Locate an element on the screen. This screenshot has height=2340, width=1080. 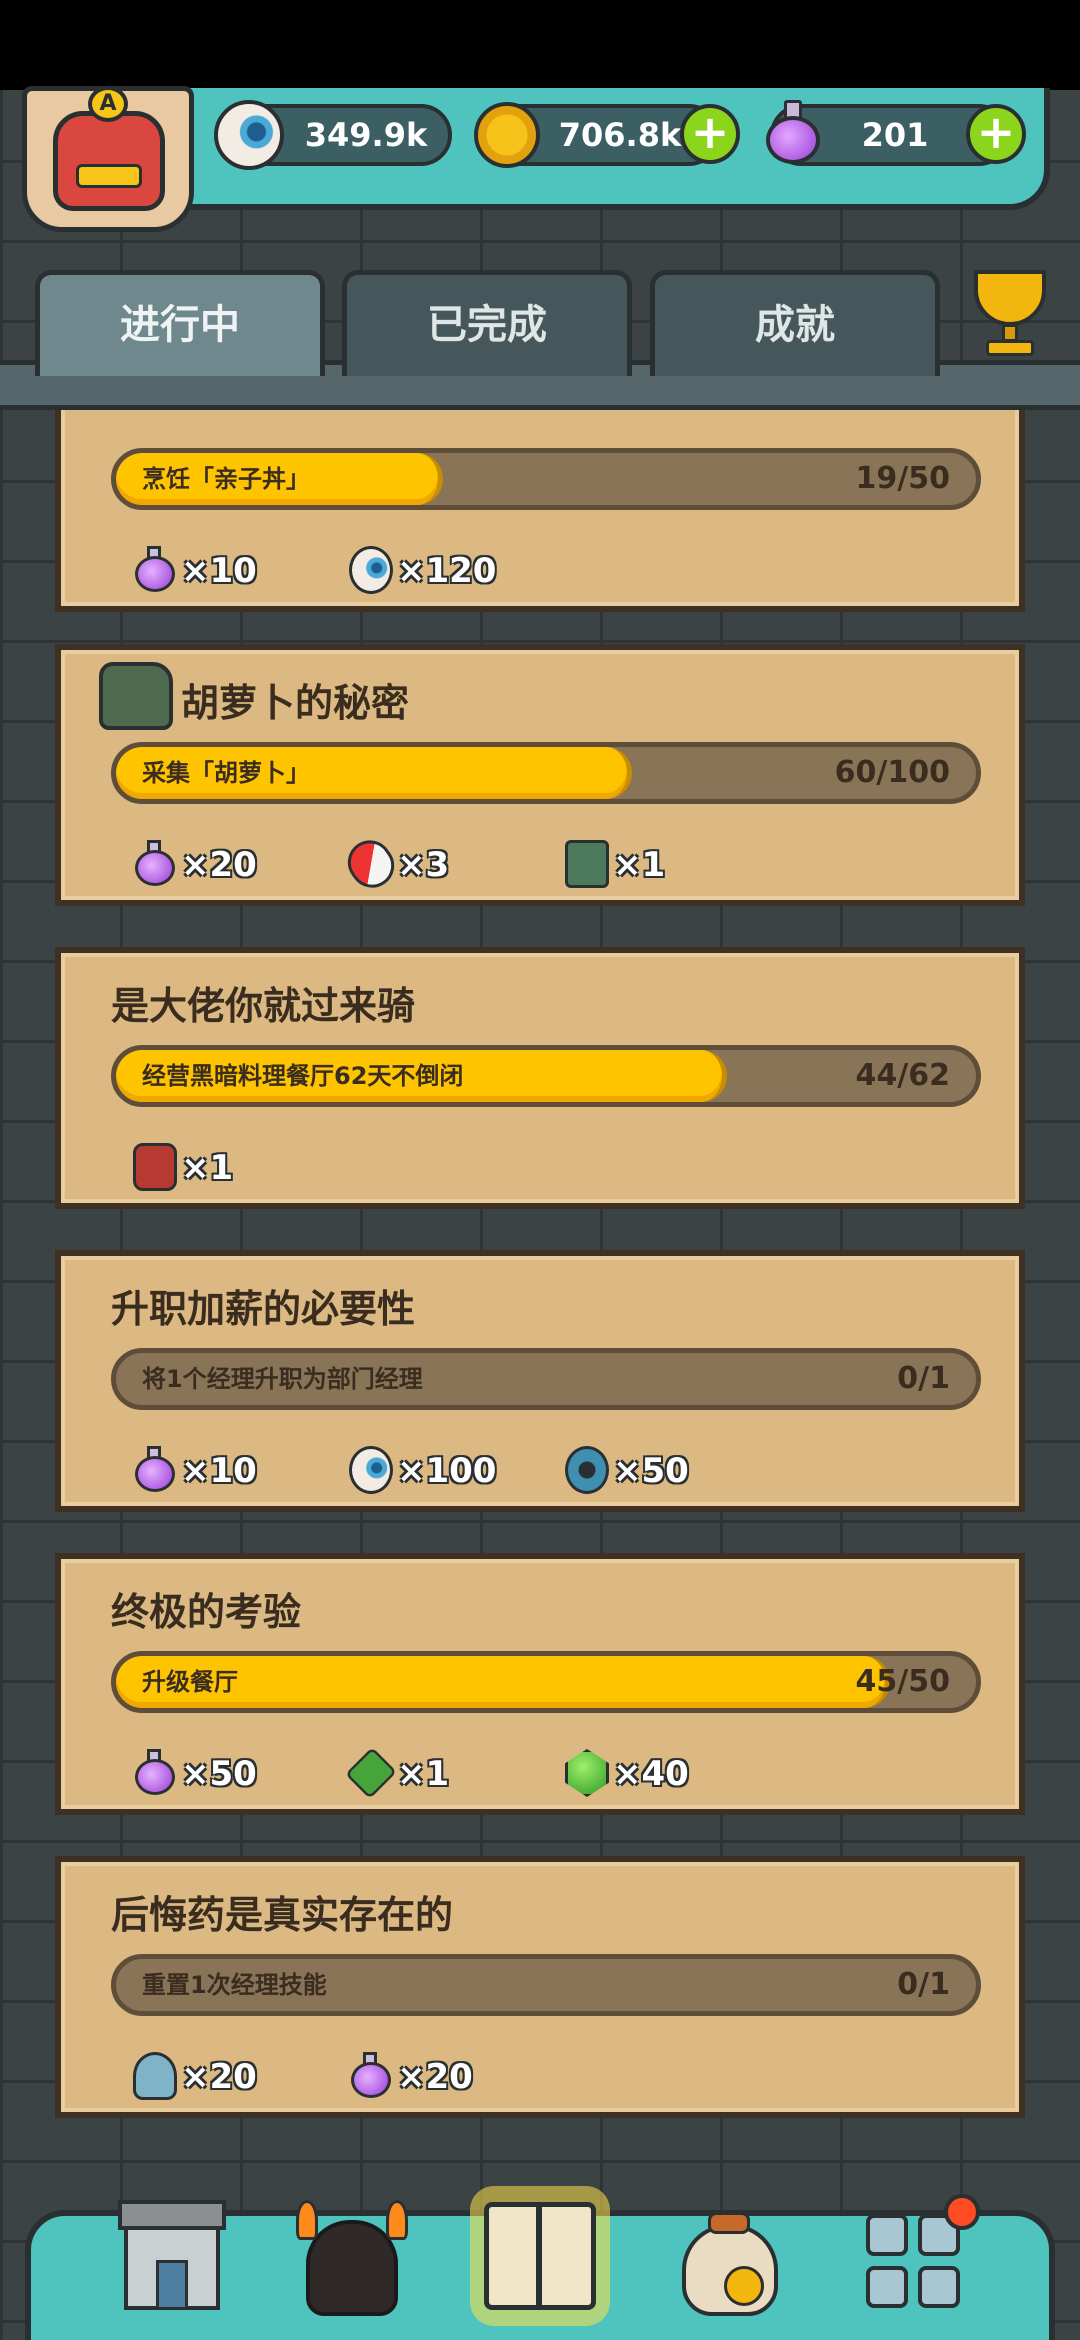
card-icon is located at coordinates (587, 864).